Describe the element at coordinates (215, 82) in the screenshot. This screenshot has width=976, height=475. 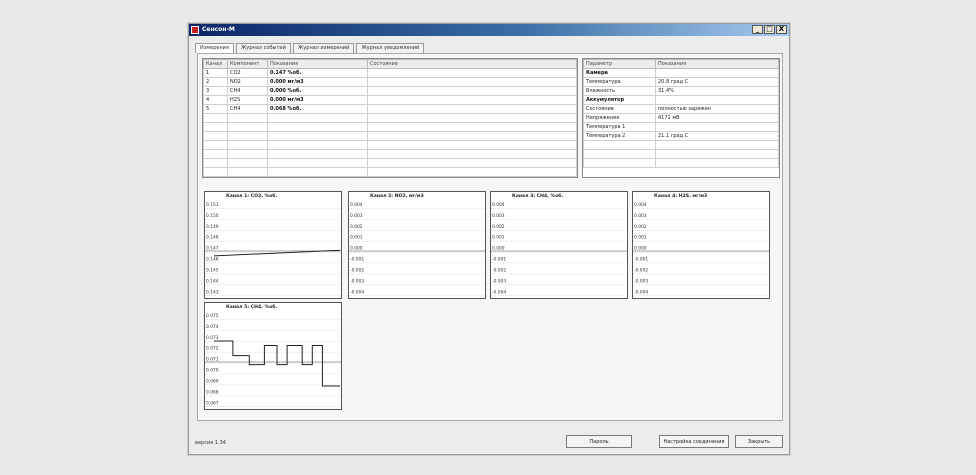
I see `cell-channel: 2` at that location.